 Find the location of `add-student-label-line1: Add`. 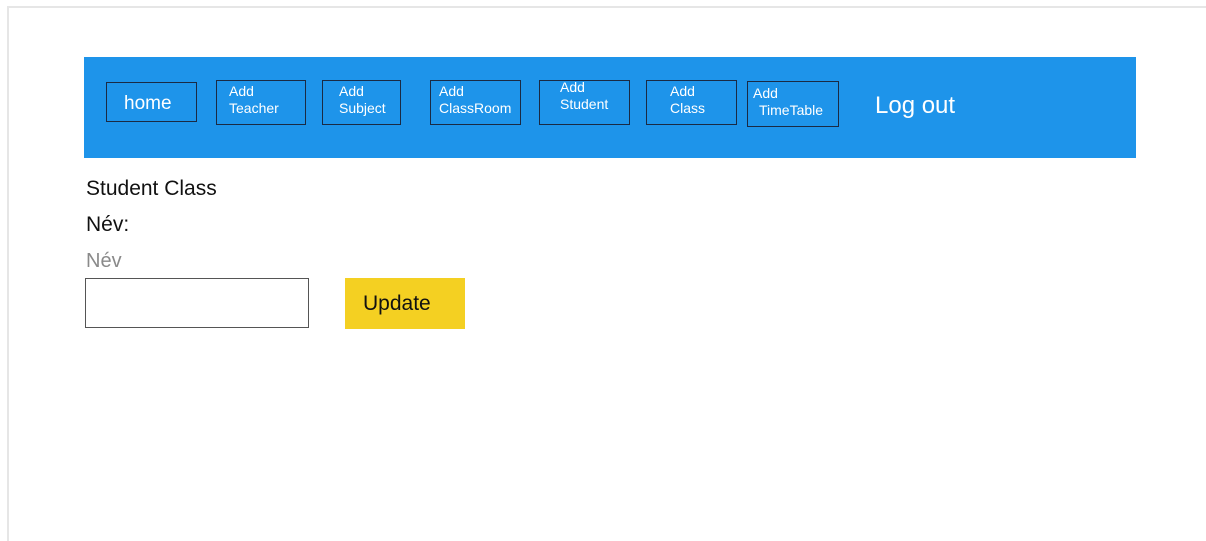

add-student-label-line1: Add is located at coordinates (572, 87).